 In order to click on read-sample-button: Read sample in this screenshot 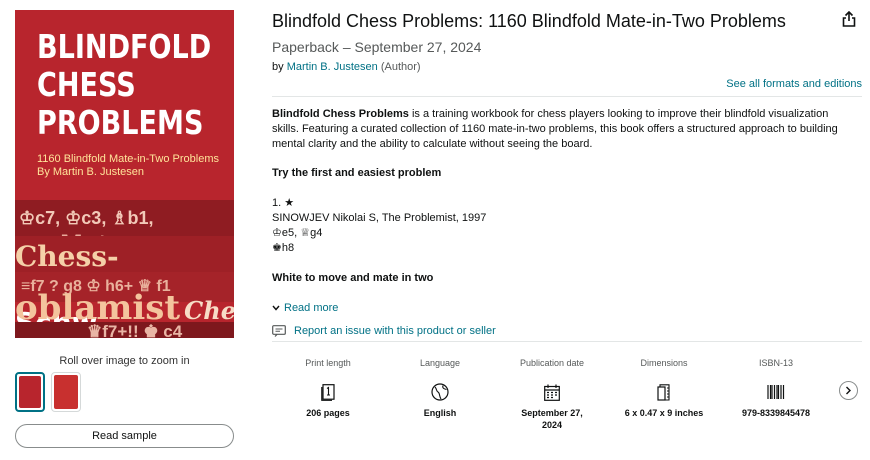, I will do `click(124, 436)`.